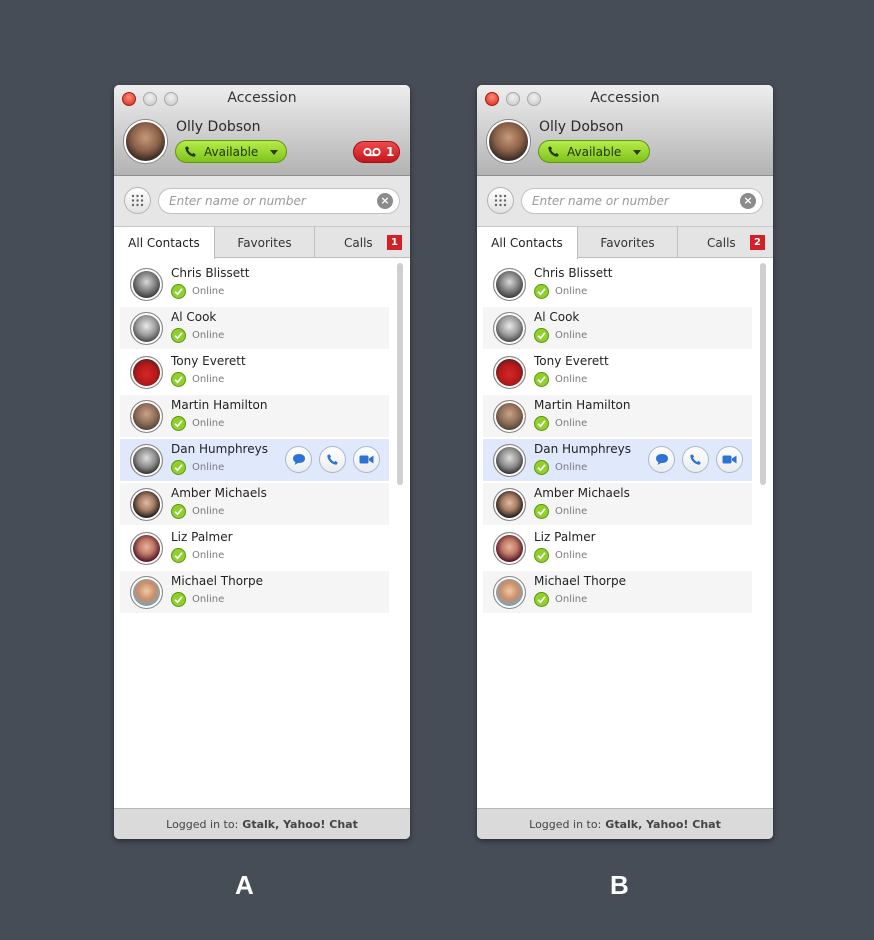  I want to click on window-header: Accession Olly Dobson Available, so click(625, 130).